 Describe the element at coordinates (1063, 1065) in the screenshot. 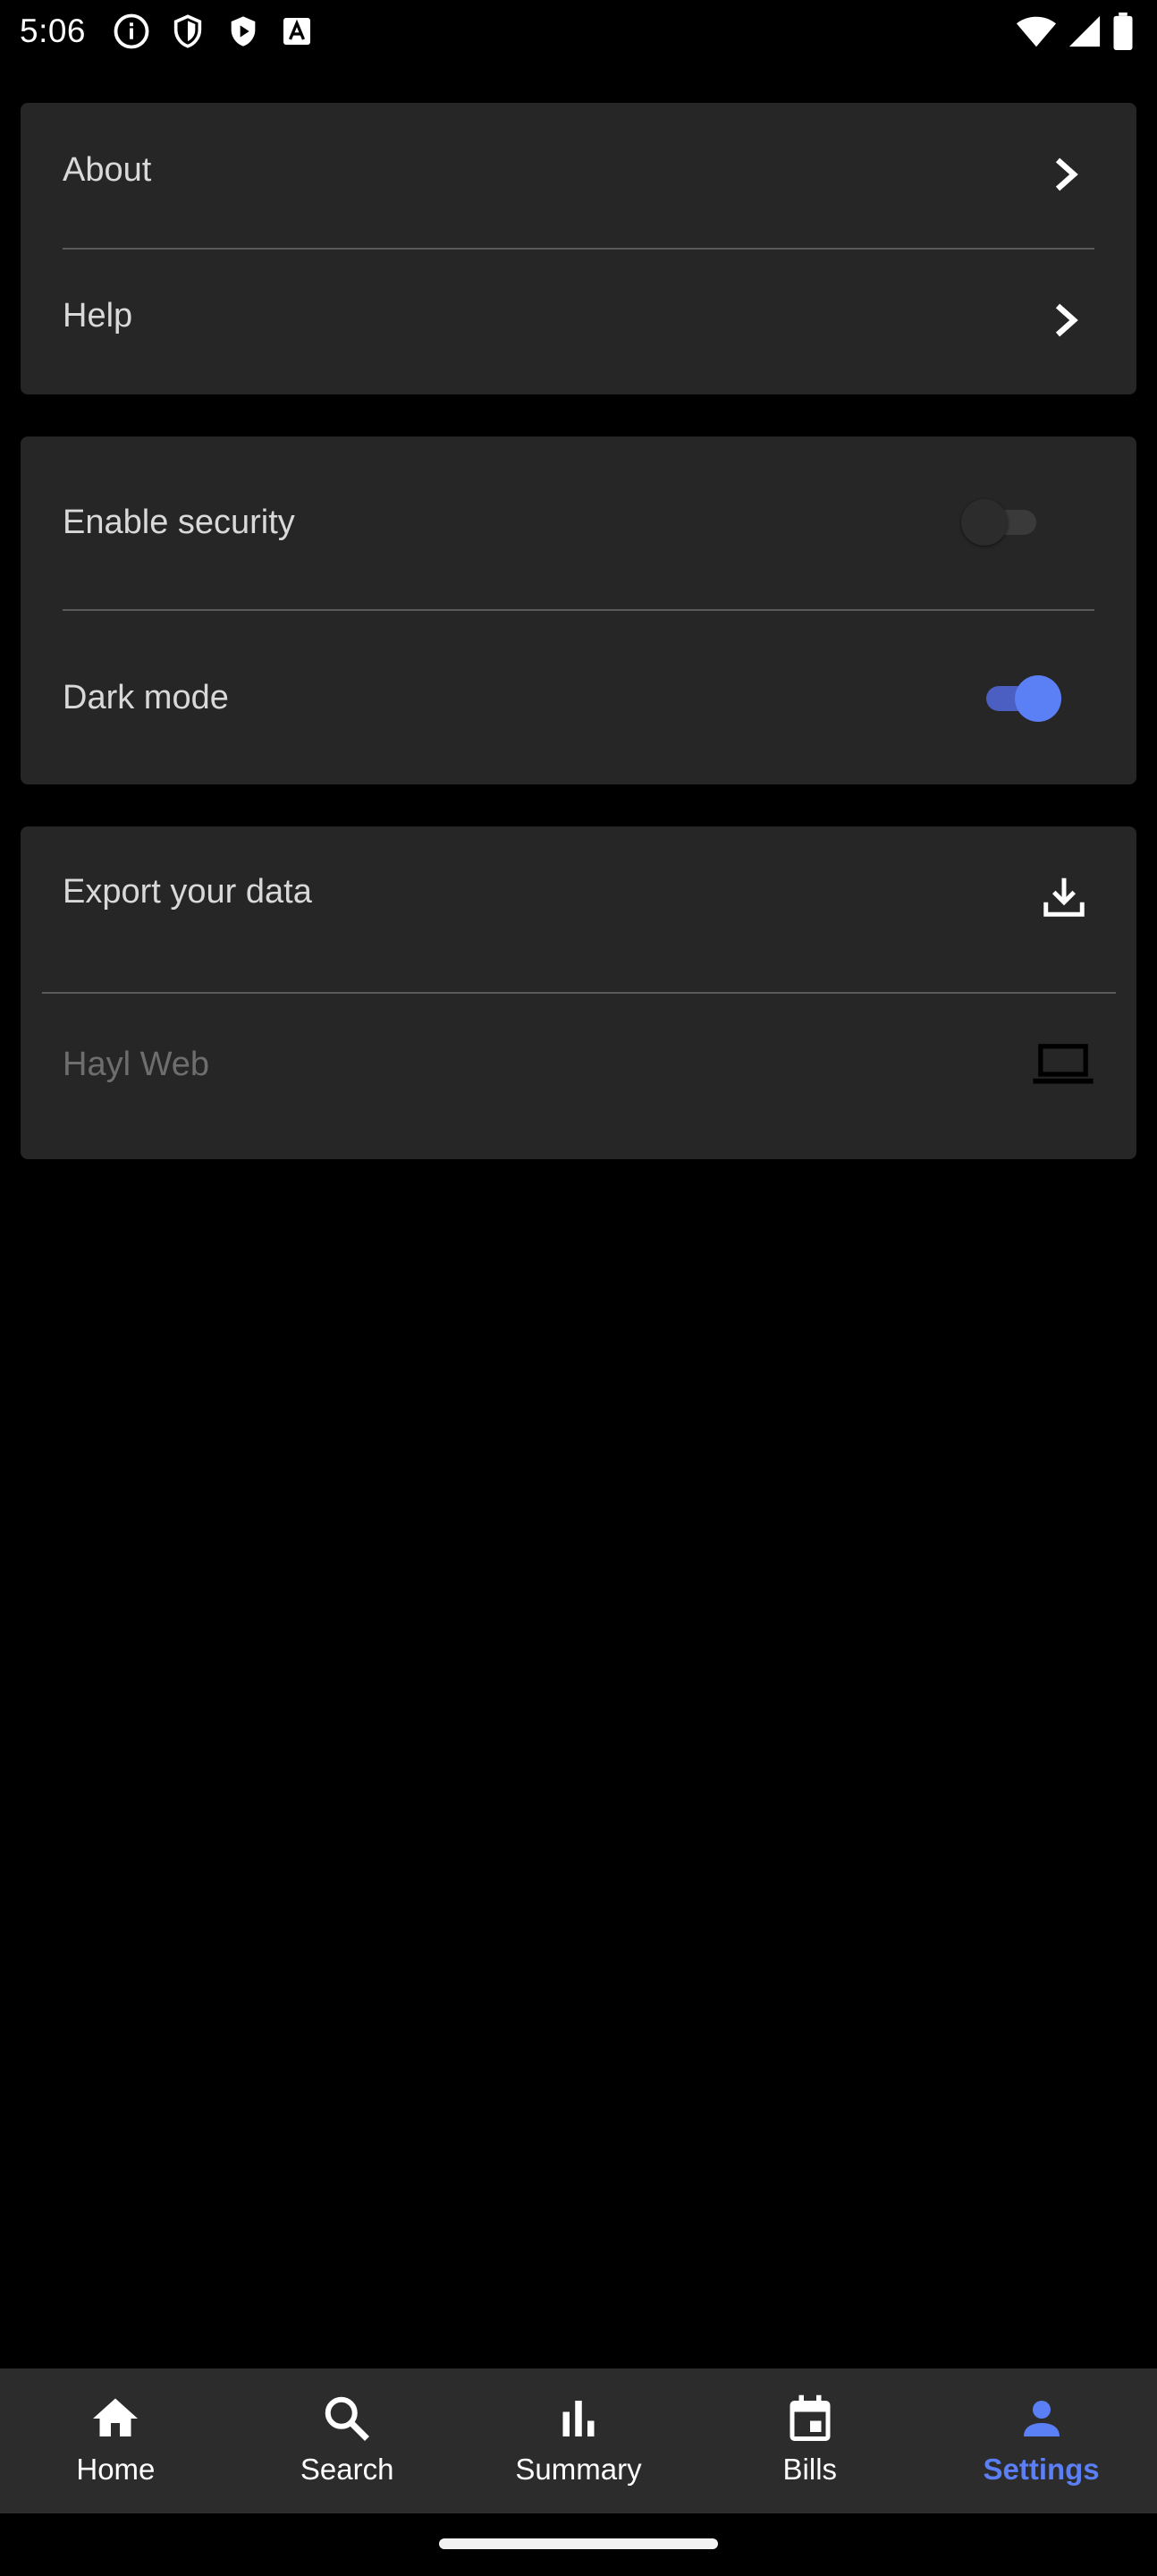

I see `laptop-icon` at that location.